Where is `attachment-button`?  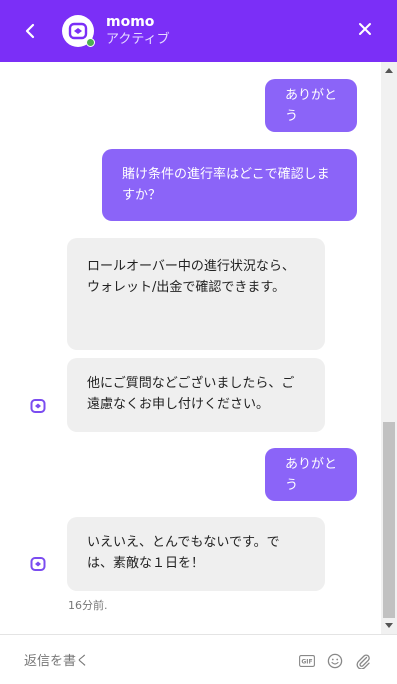 attachment-button is located at coordinates (363, 661).